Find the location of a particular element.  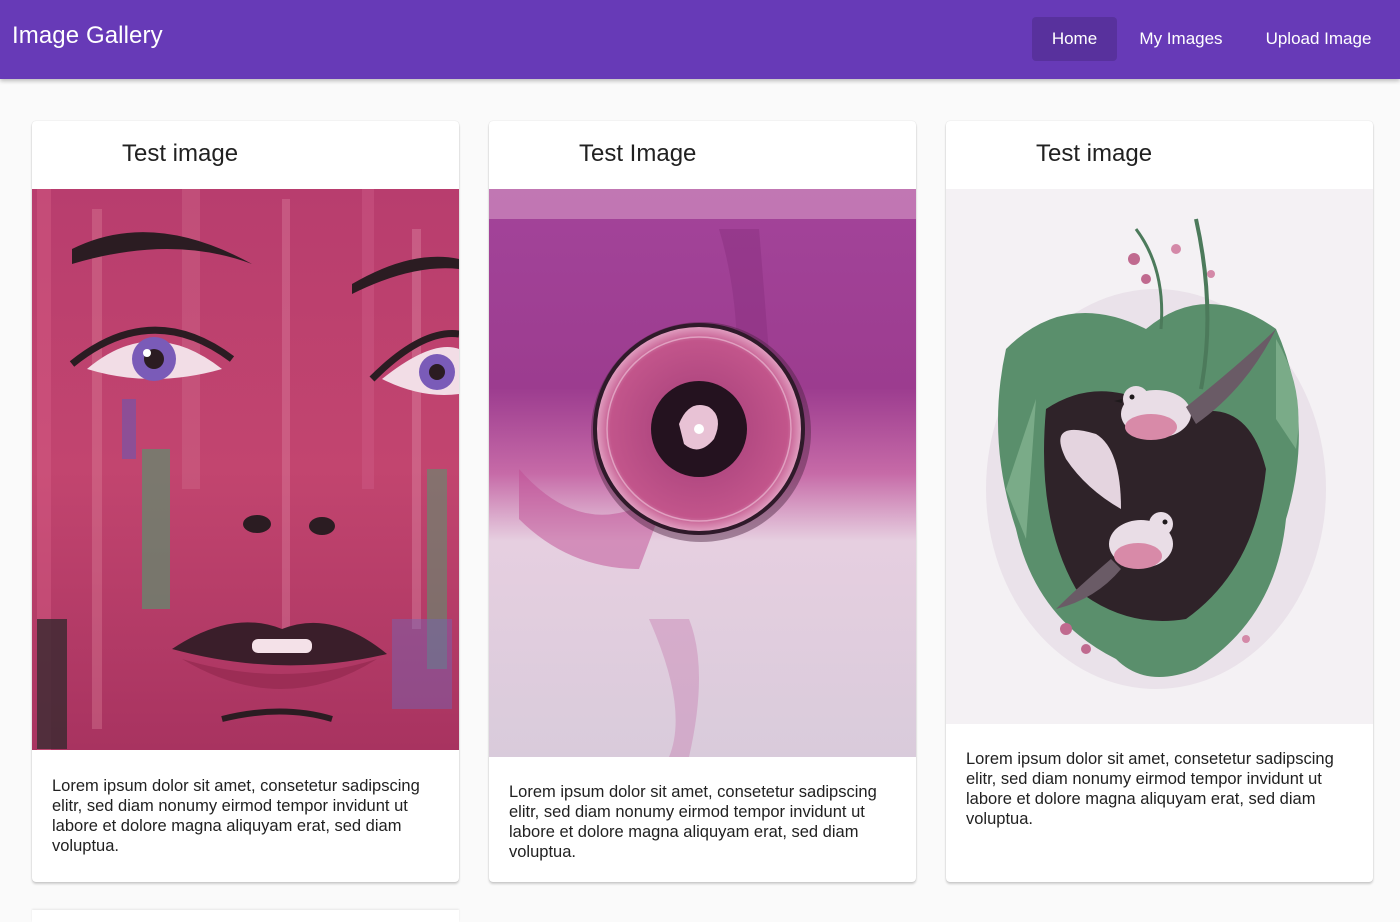

next-row-card-edge is located at coordinates (245, 916).